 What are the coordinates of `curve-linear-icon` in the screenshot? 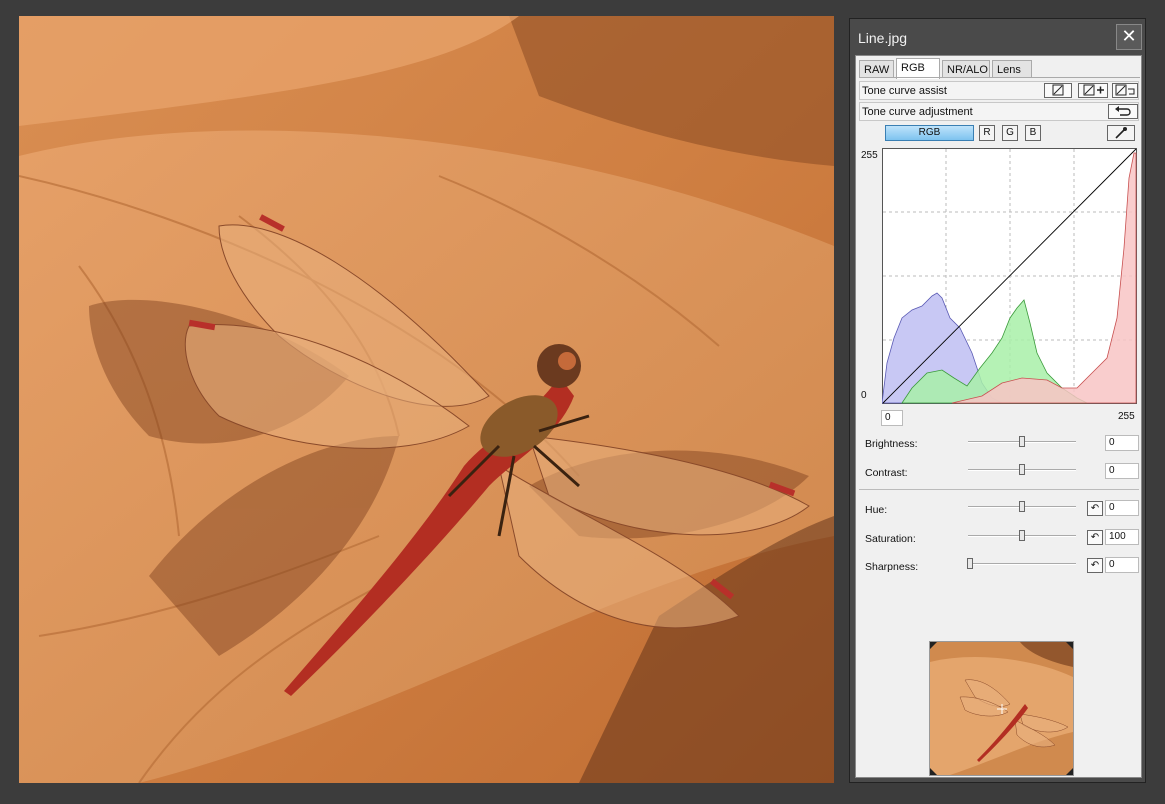 It's located at (1058, 90).